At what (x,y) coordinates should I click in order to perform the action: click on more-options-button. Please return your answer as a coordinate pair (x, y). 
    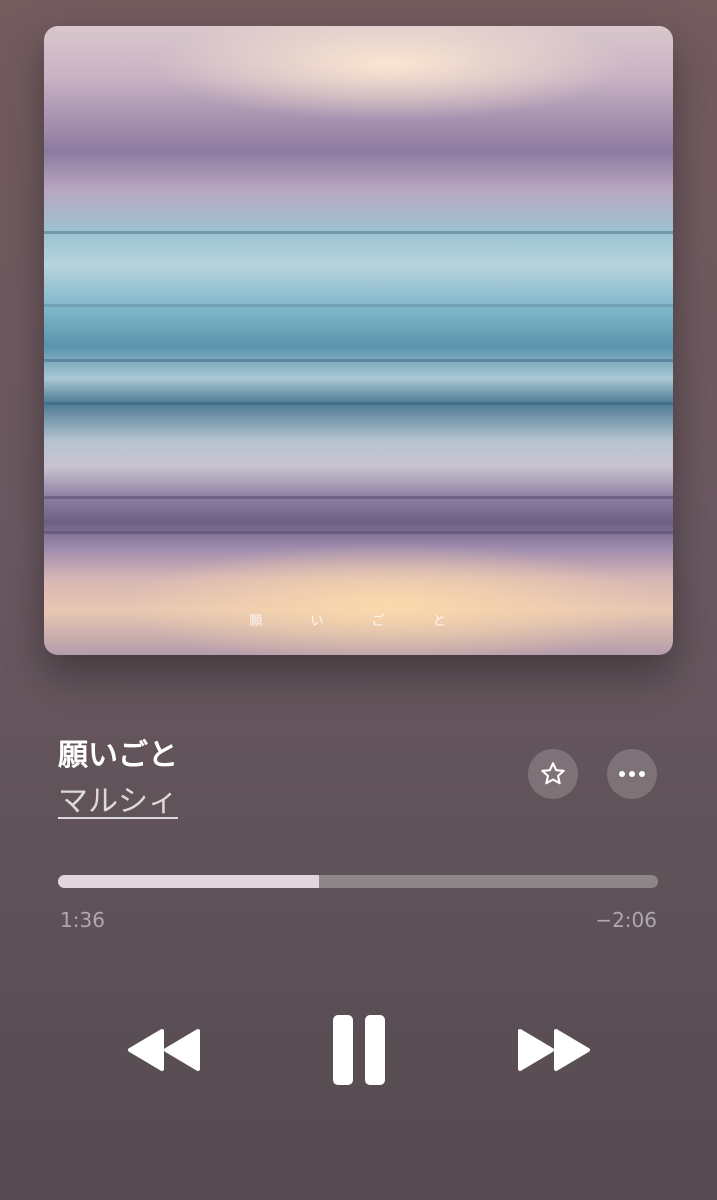
    Looking at the image, I should click on (632, 774).